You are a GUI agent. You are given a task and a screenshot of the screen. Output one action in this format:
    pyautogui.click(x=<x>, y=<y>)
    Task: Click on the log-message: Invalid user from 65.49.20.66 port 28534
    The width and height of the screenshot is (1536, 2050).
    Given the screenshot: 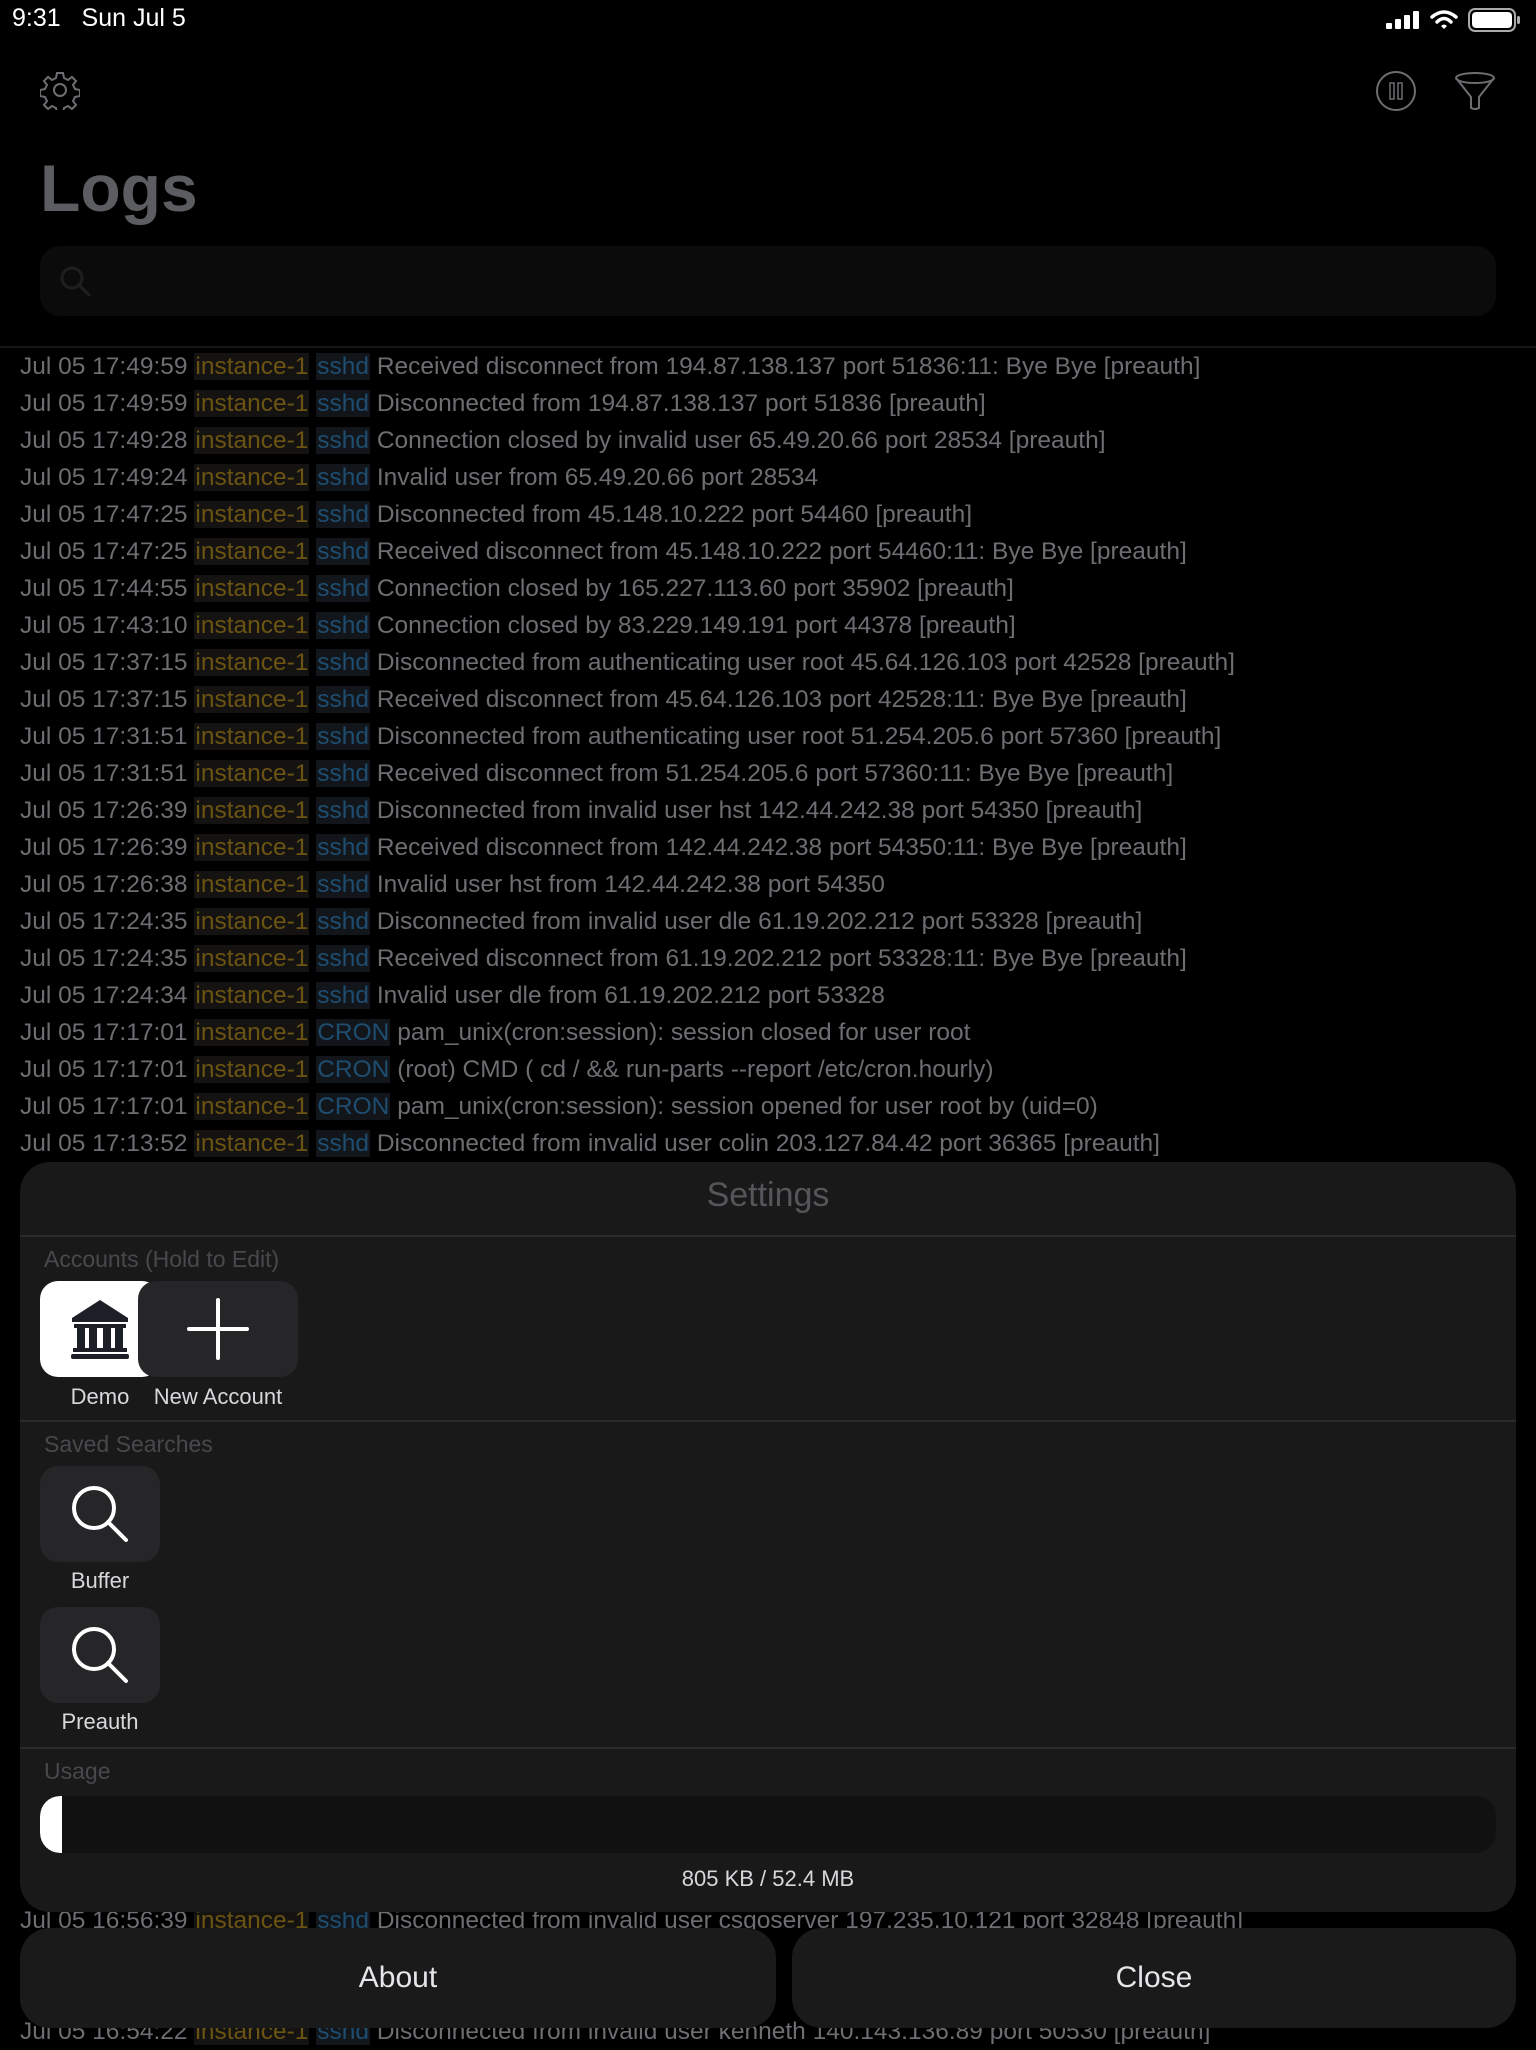 What is the action you would take?
    pyautogui.click(x=597, y=477)
    